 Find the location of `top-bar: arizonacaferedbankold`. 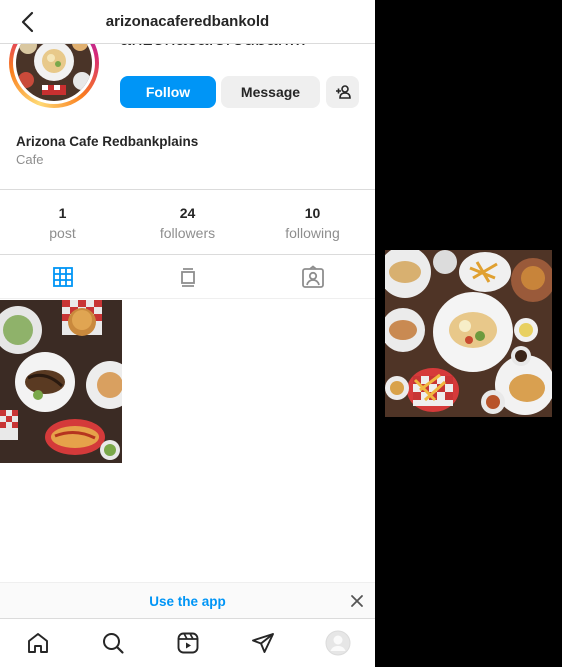

top-bar: arizonacaferedbankold is located at coordinates (187, 22).